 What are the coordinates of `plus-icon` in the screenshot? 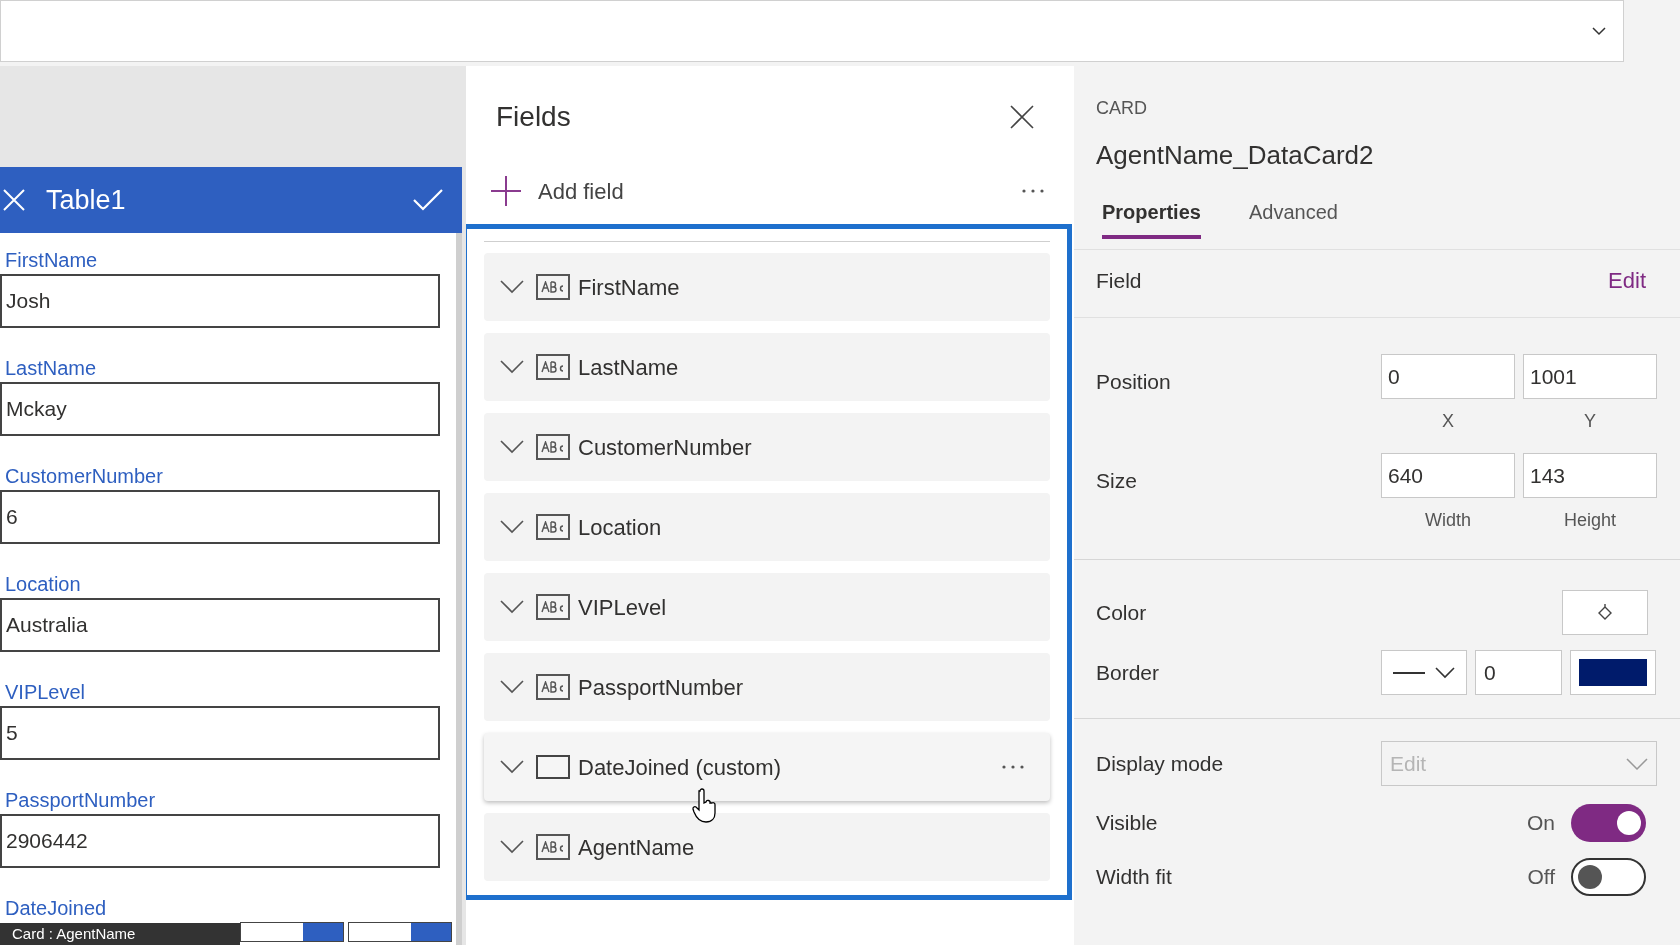 It's located at (506, 191).